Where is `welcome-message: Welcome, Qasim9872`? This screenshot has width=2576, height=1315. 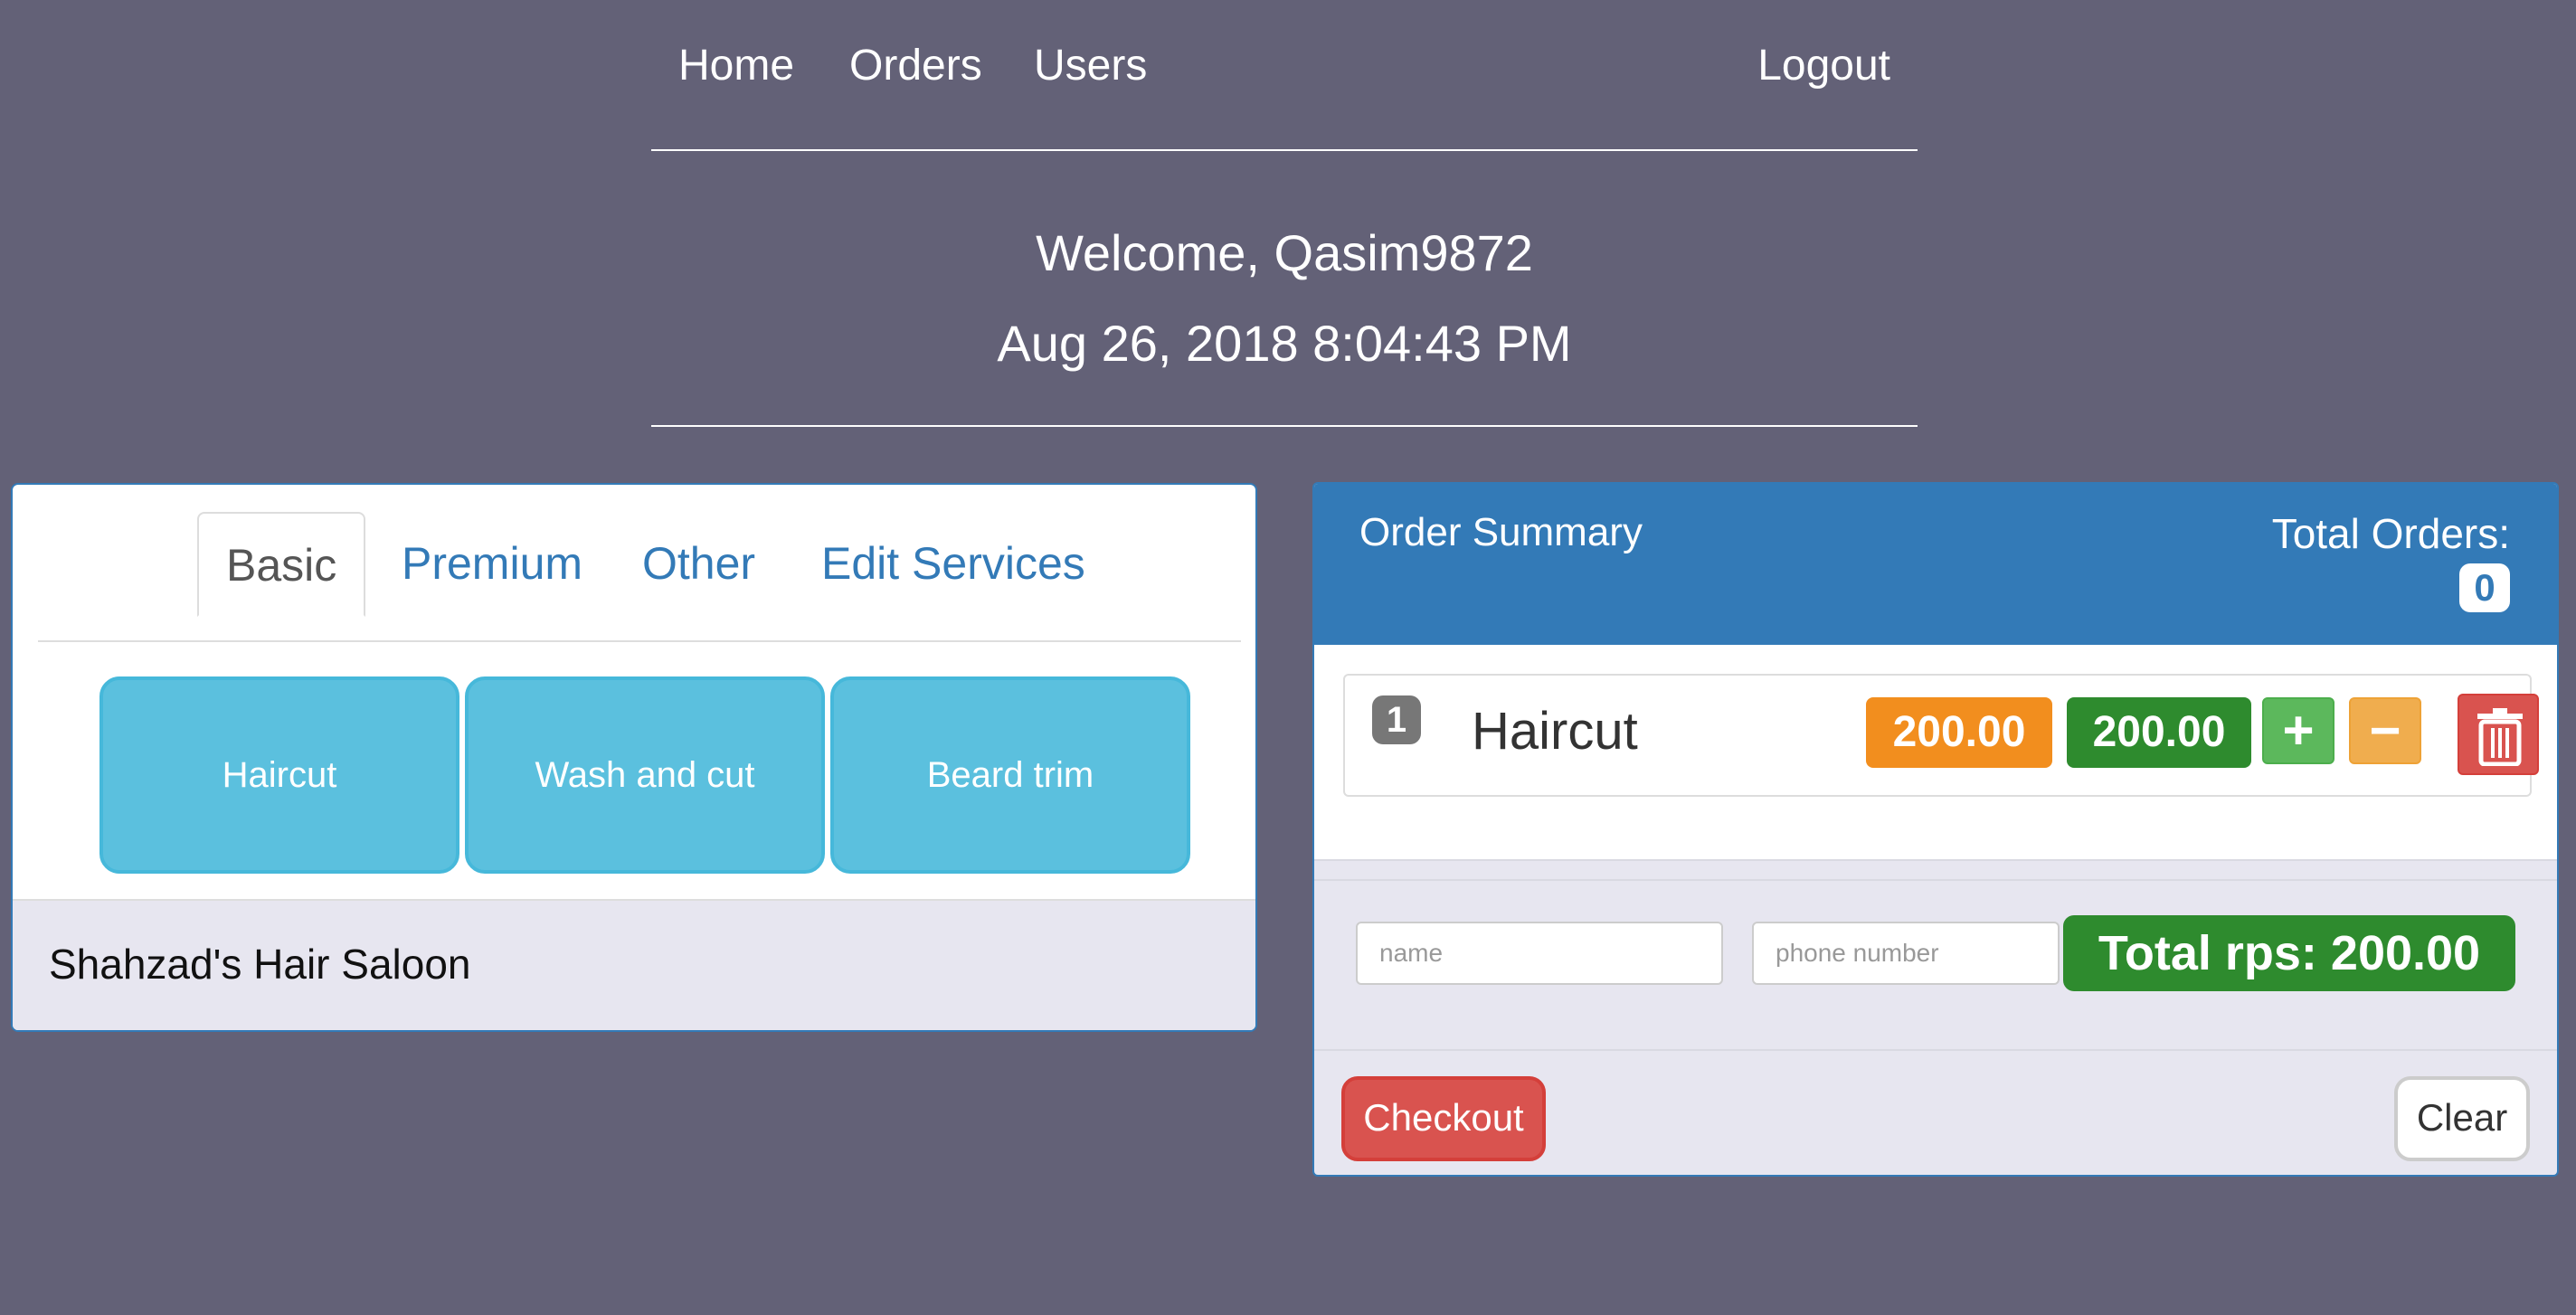 welcome-message: Welcome, Qasim9872 is located at coordinates (1284, 252).